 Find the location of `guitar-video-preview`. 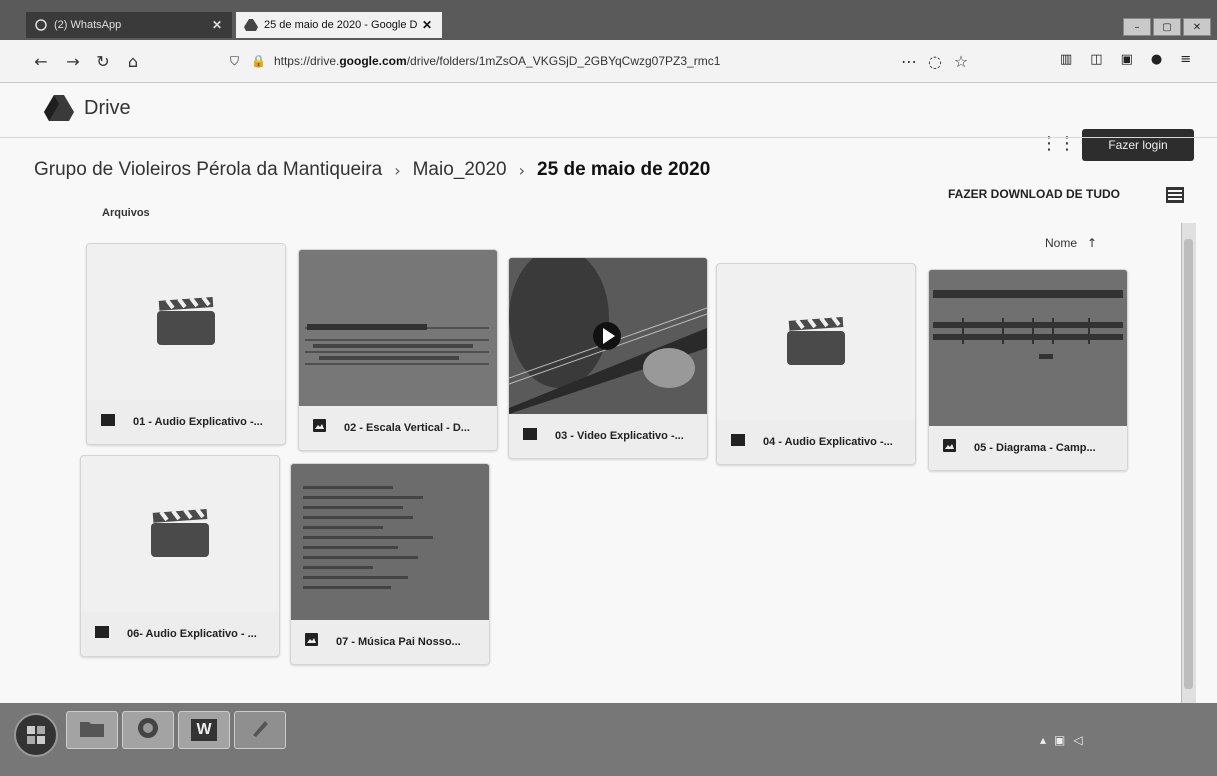

guitar-video-preview is located at coordinates (608, 336).